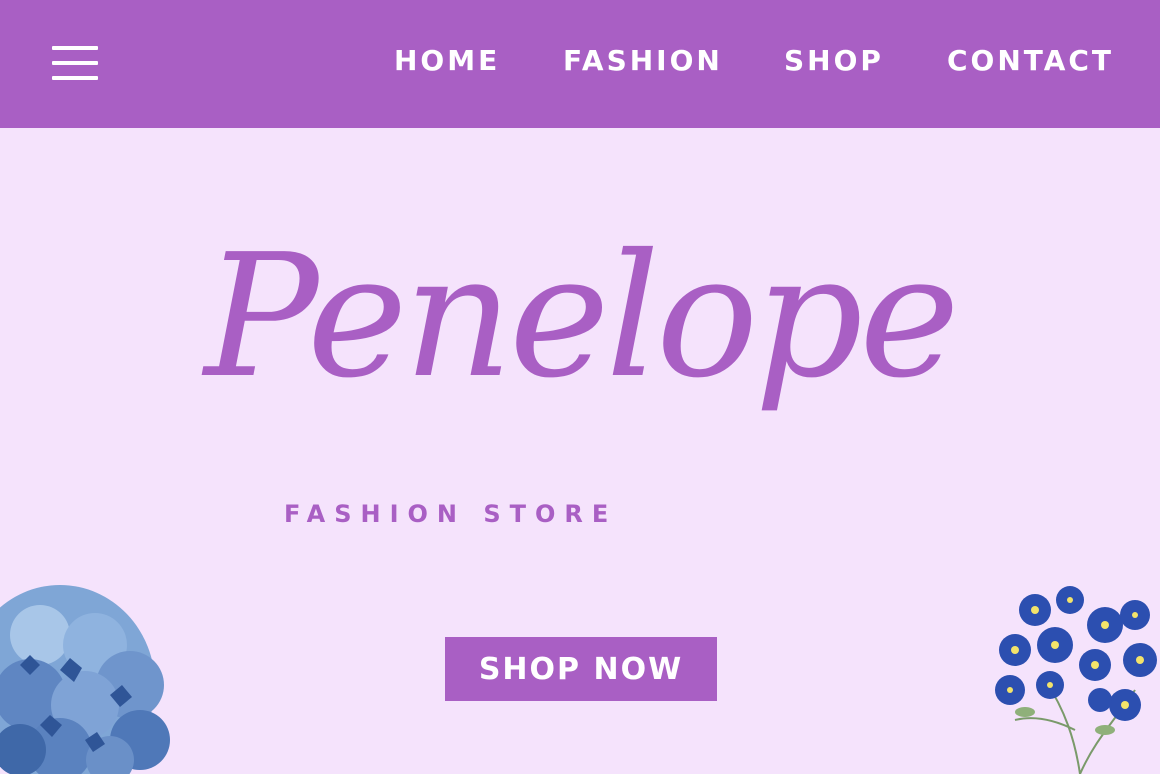 This screenshot has height=774, width=1160. I want to click on hamburger-menu-icon, so click(75, 63).